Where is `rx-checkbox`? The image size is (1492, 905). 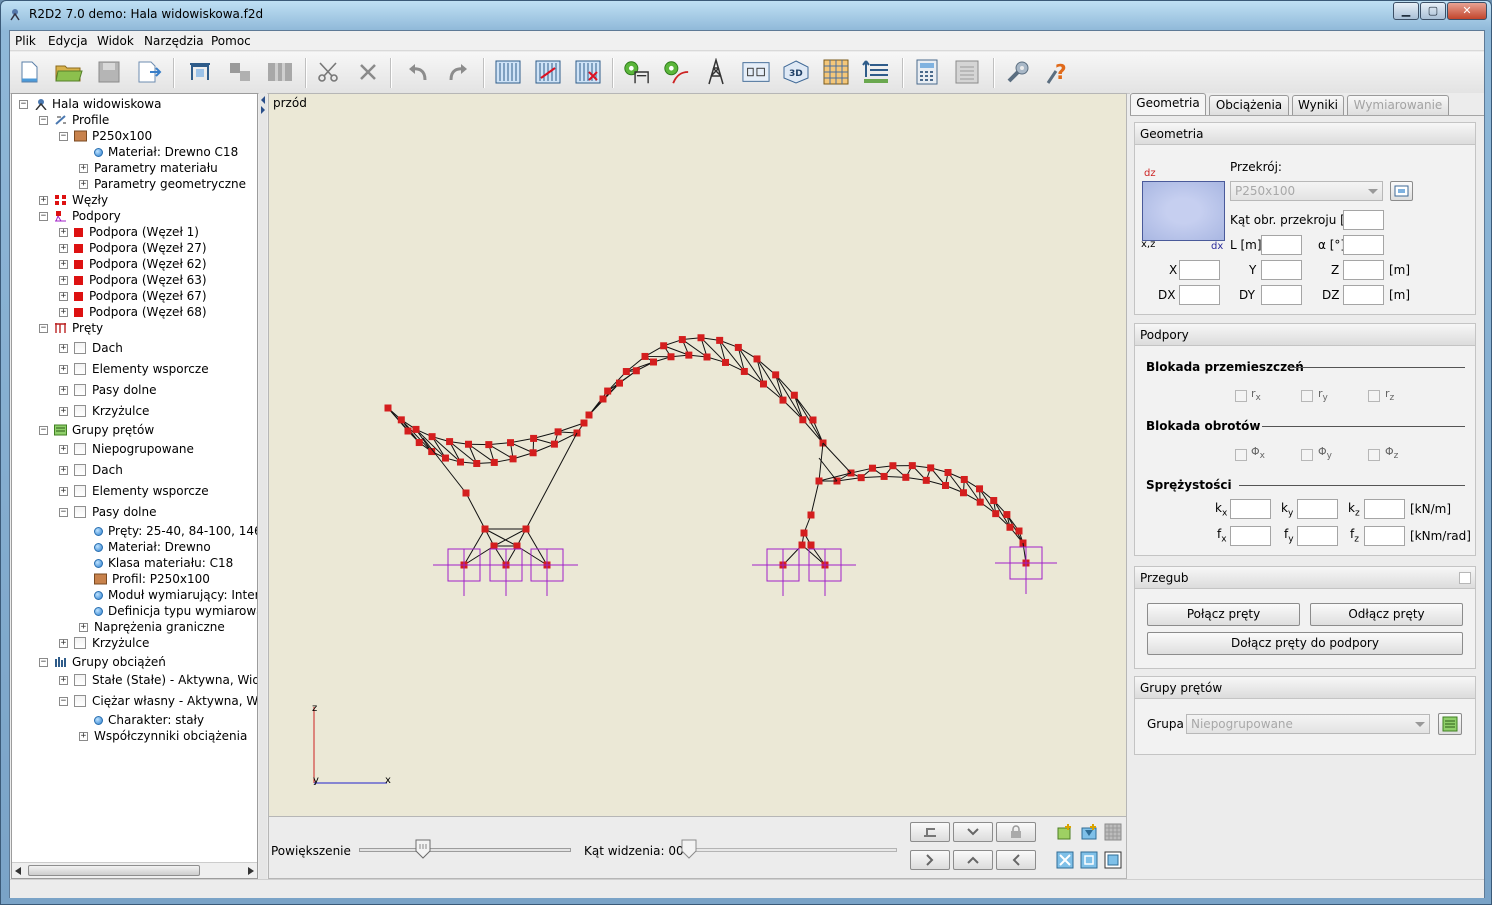 rx-checkbox is located at coordinates (1241, 396).